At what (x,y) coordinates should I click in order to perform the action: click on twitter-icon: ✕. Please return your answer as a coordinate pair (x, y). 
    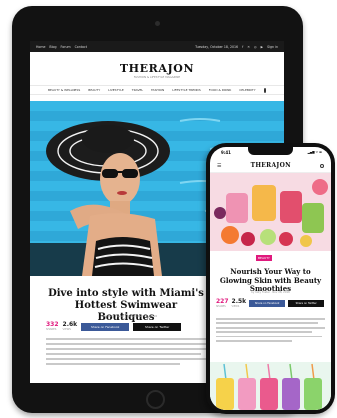
    Looking at the image, I should click on (248, 47).